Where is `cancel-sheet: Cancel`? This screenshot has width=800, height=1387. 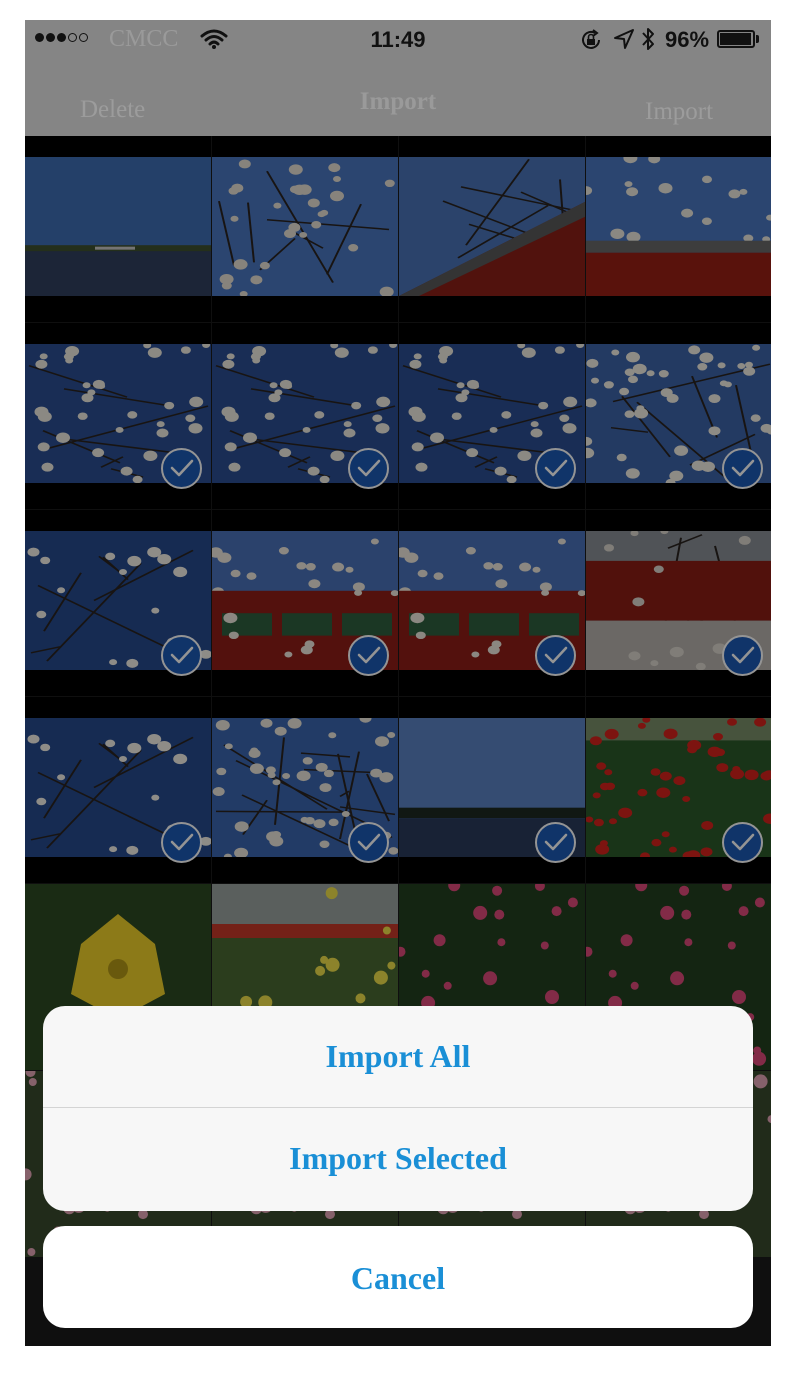 cancel-sheet: Cancel is located at coordinates (398, 1277).